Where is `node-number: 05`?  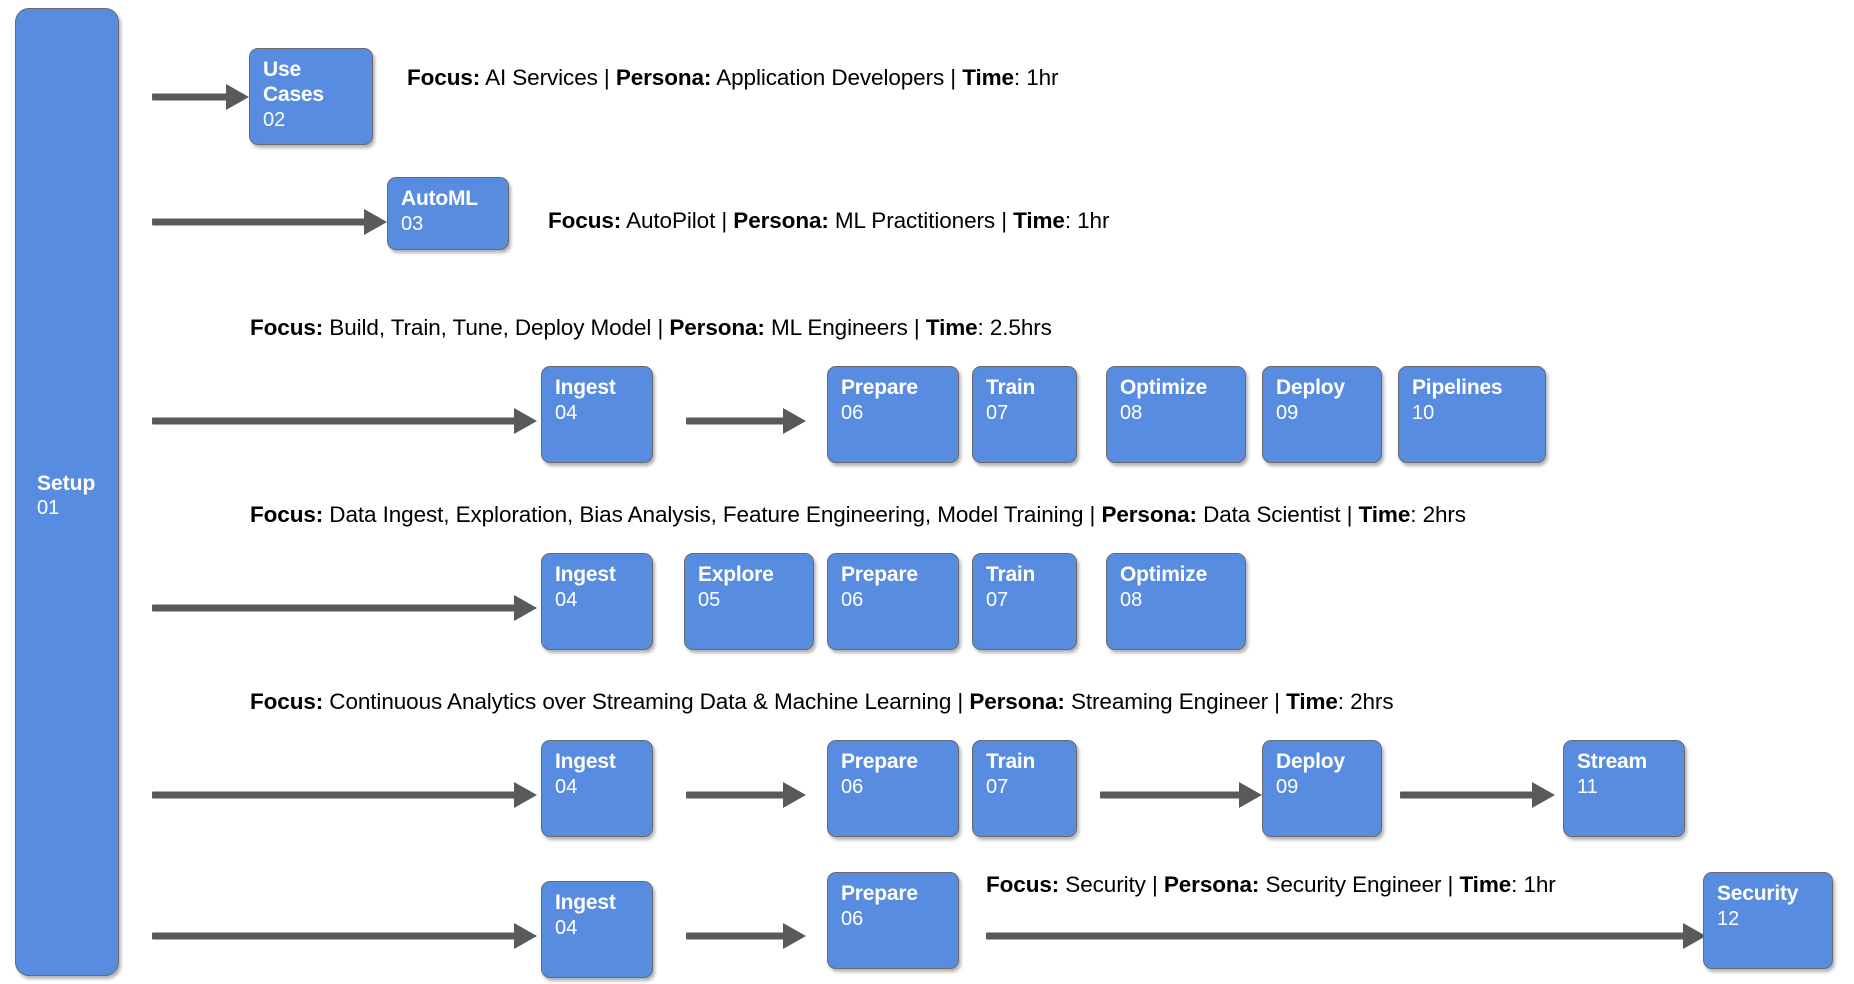
node-number: 05 is located at coordinates (709, 599).